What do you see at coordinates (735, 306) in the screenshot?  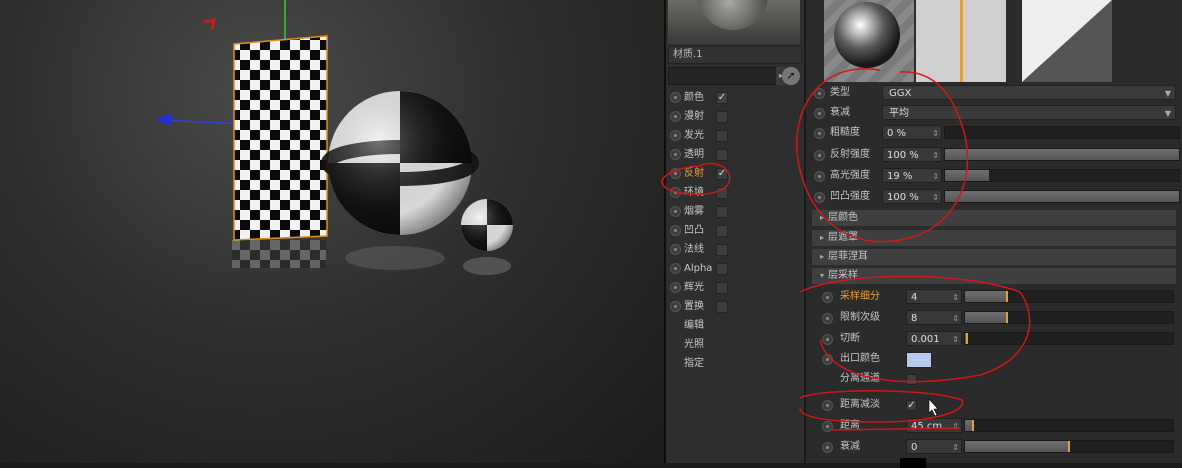 I see `channel-row-displacement: 置换` at bounding box center [735, 306].